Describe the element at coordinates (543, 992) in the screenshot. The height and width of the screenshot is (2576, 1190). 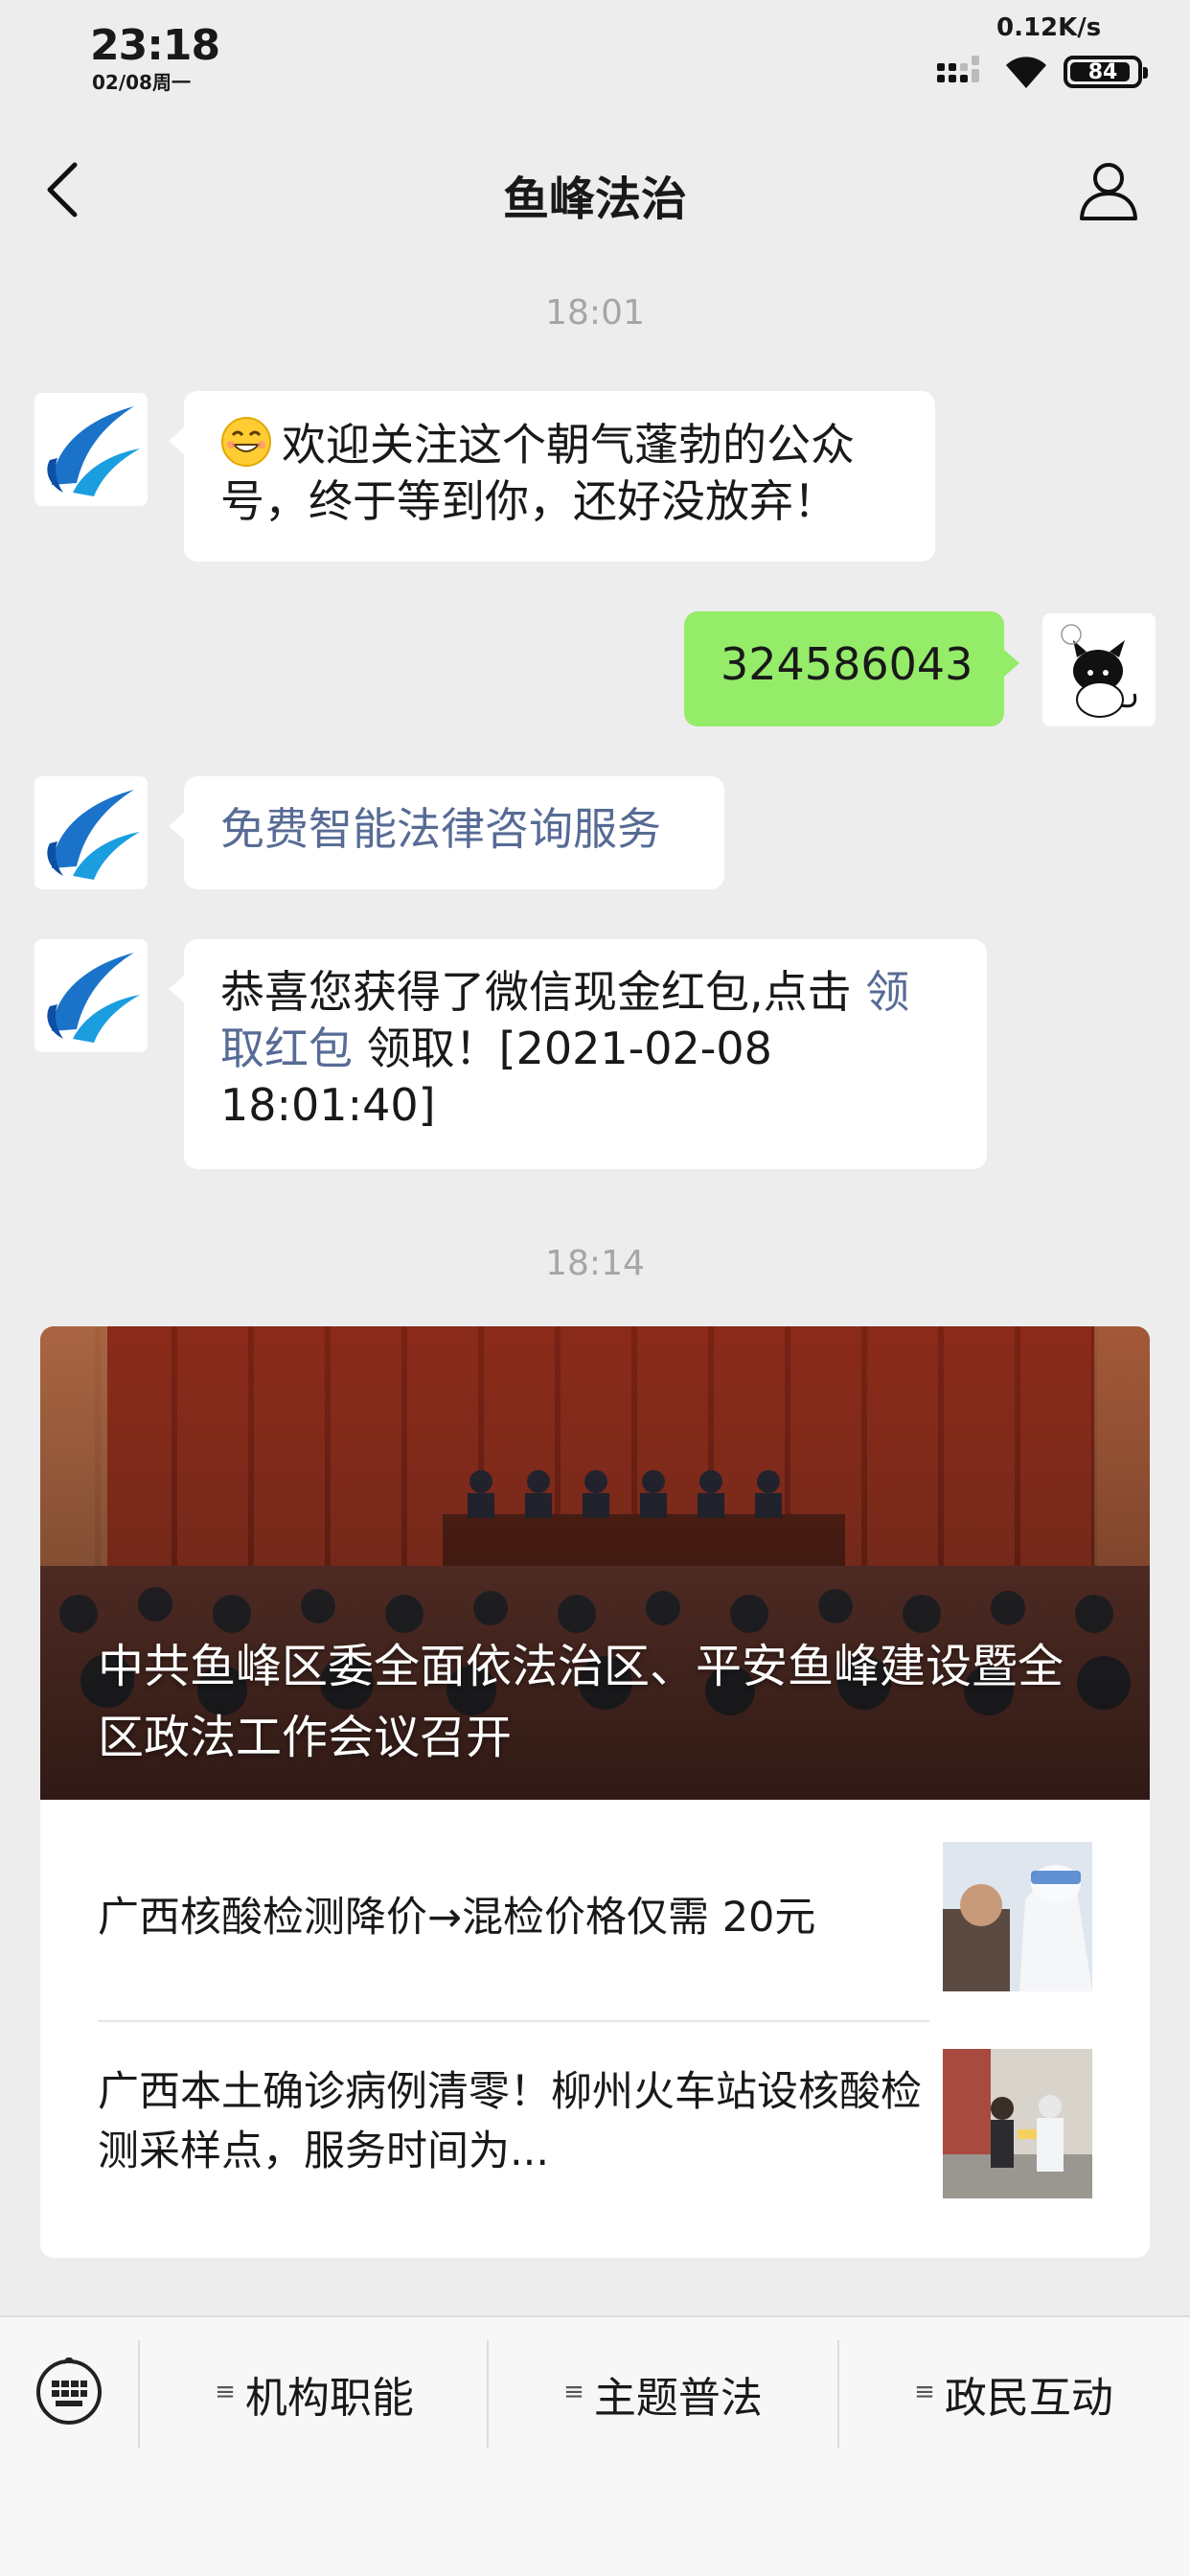
I see `message-text-before: 恭喜您获得了微信现金红包,点击` at that location.